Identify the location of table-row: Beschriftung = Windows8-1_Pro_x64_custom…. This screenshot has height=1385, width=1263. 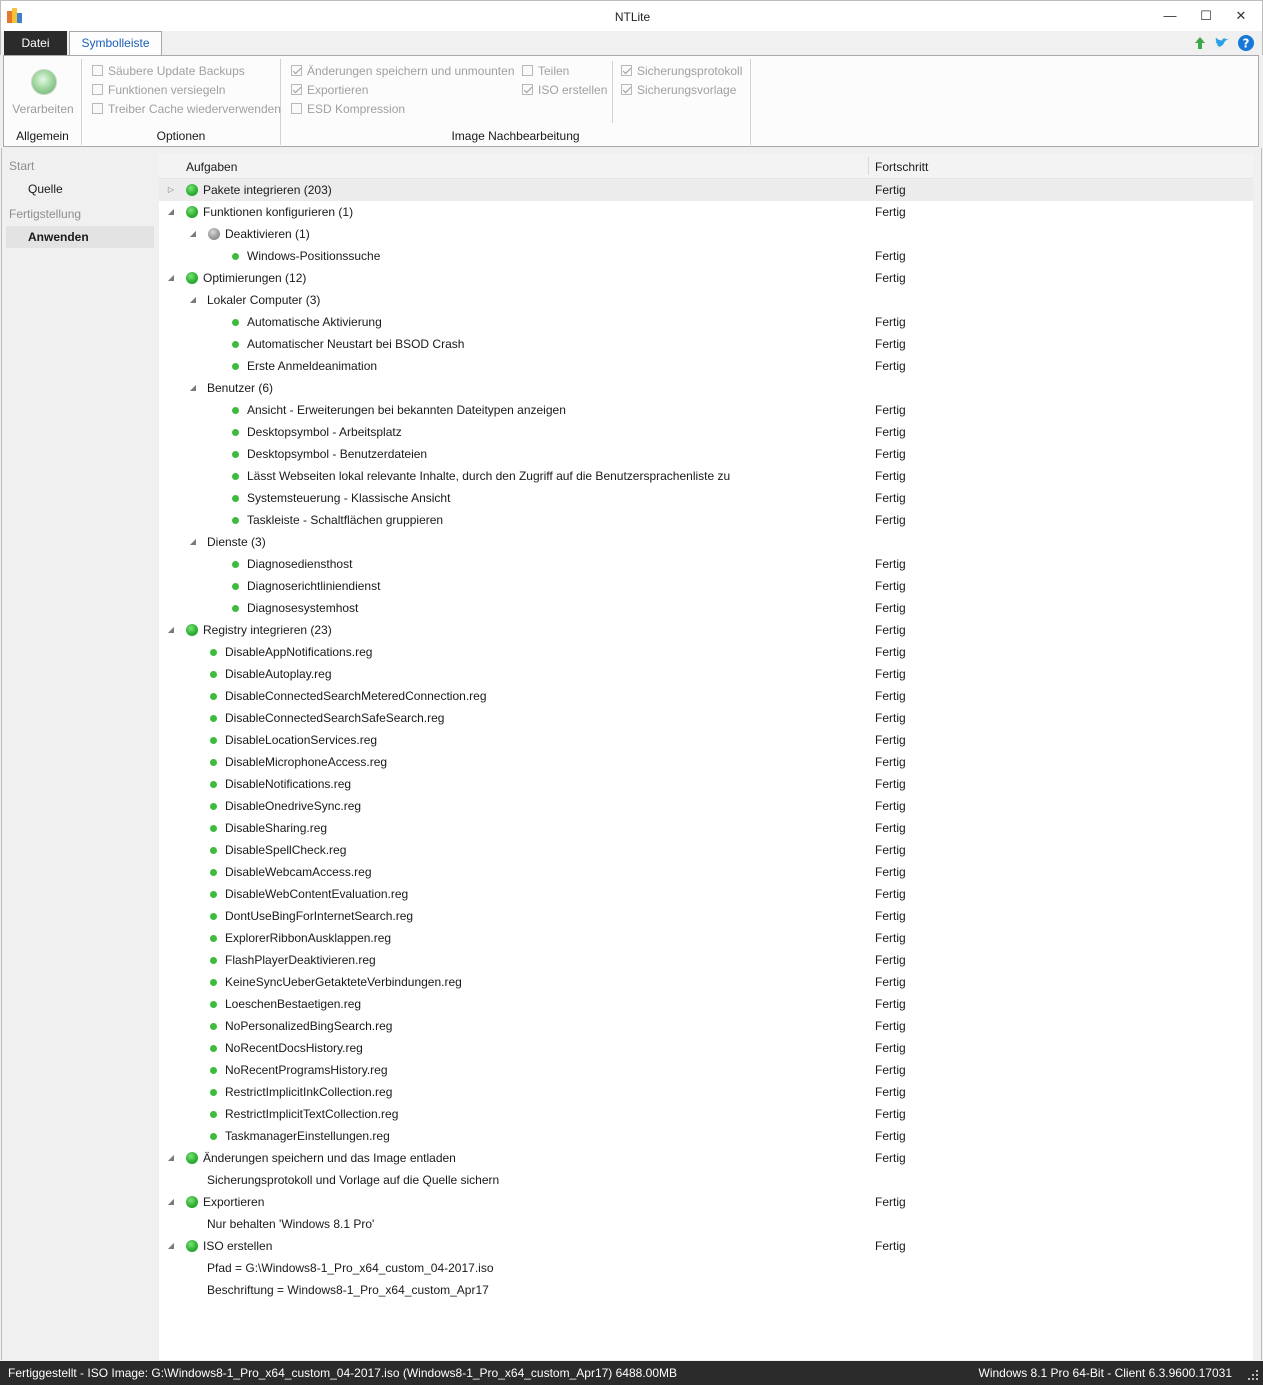
(706, 1290).